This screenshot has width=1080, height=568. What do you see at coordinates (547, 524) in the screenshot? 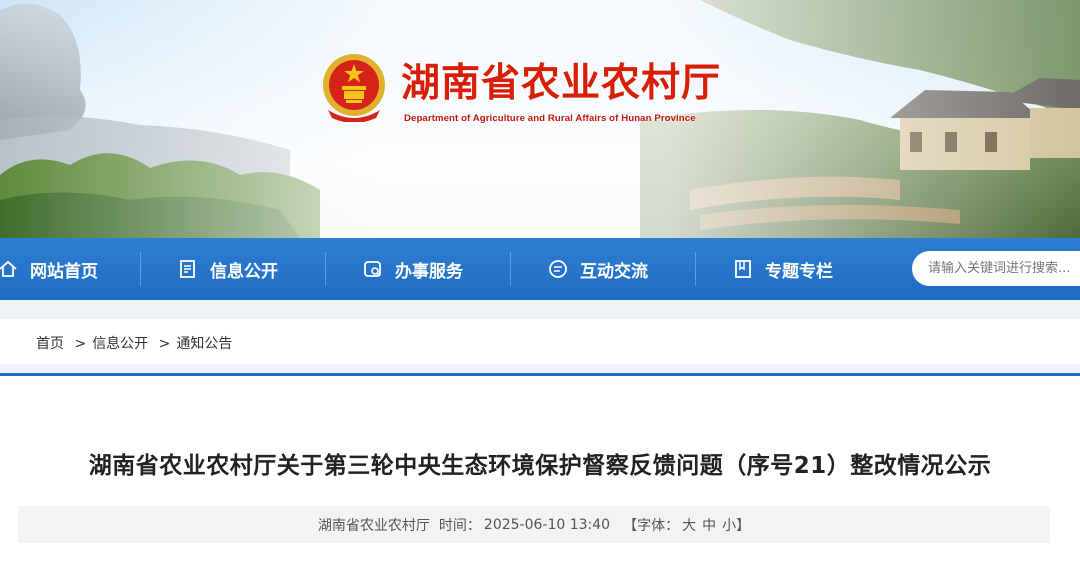
I see `publish-time: 2025-06-10 13:40` at bounding box center [547, 524].